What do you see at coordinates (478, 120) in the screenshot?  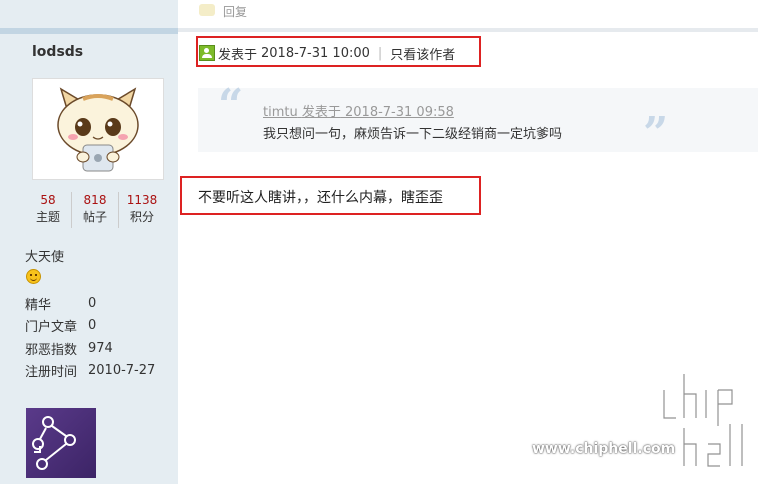 I see `quote-block` at bounding box center [478, 120].